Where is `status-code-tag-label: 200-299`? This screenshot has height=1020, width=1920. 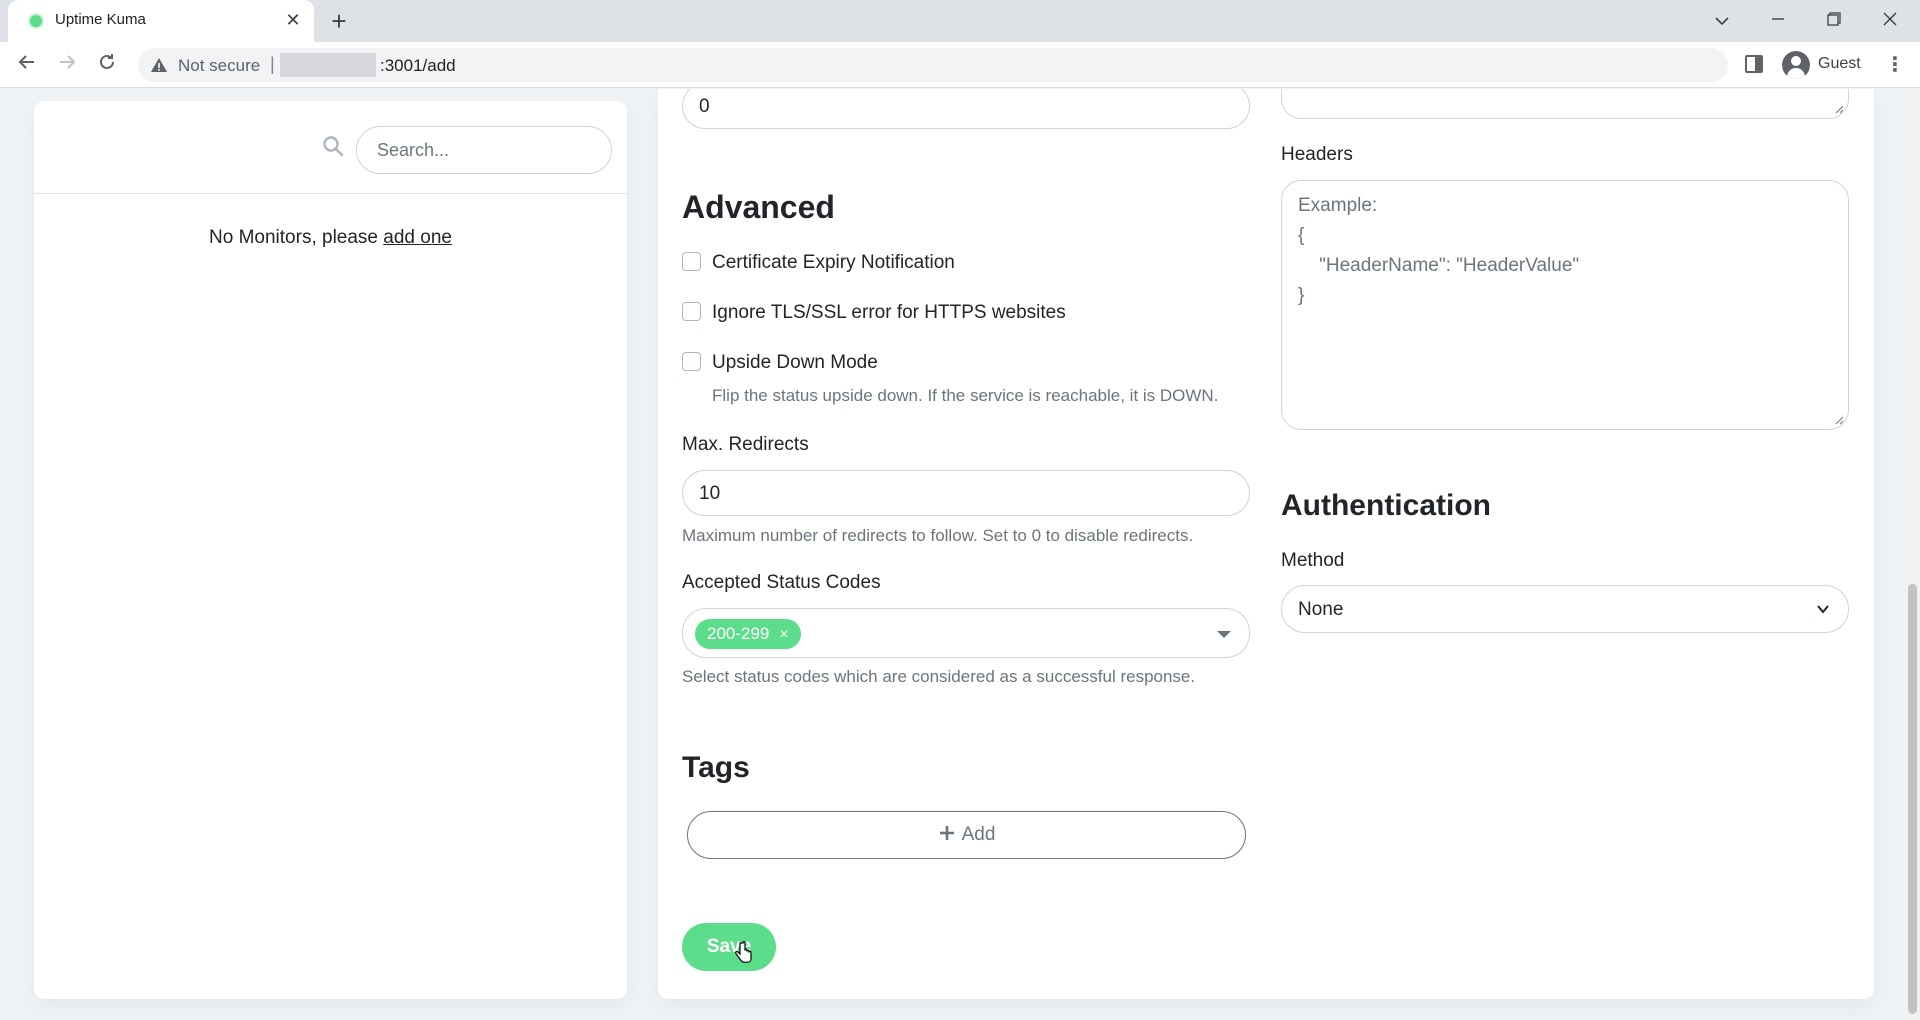 status-code-tag-label: 200-299 is located at coordinates (738, 633).